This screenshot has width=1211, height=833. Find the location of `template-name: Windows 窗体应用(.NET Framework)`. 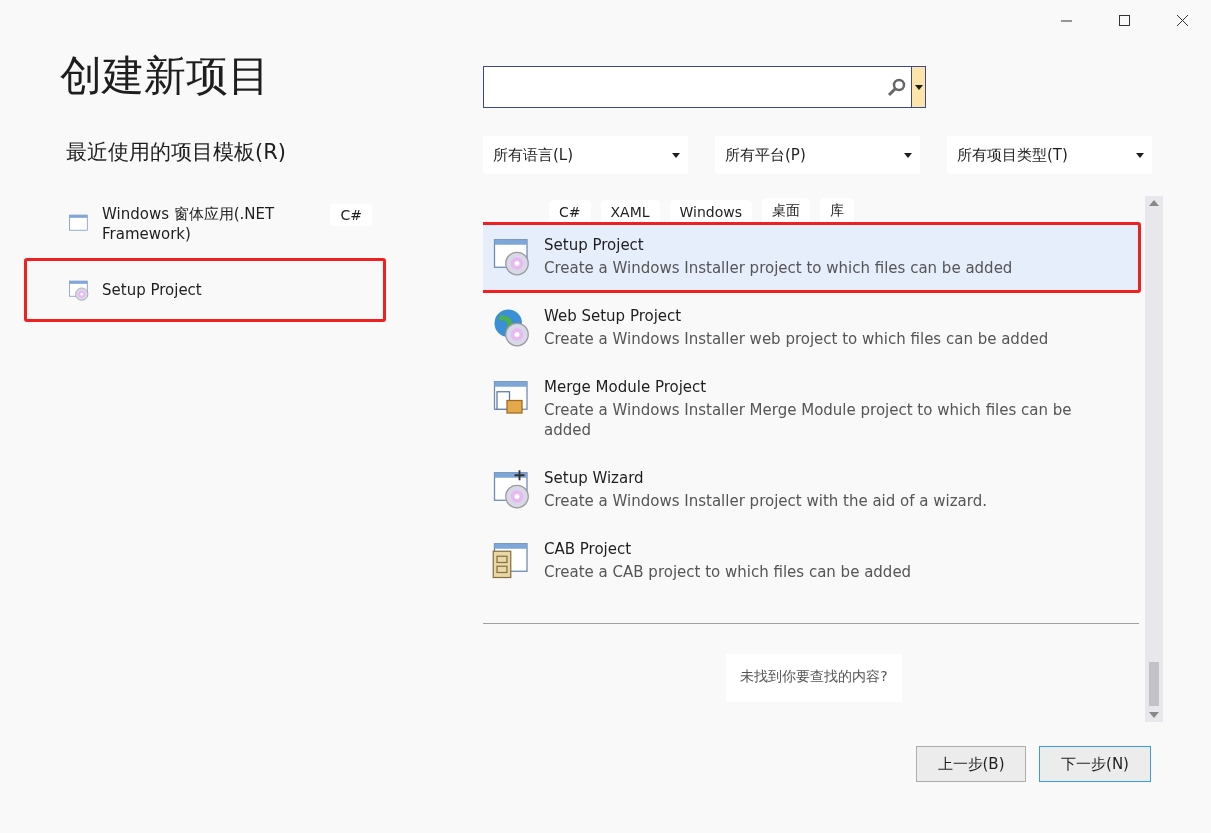

template-name: Windows 窗体应用(.NET Framework) is located at coordinates (189, 224).